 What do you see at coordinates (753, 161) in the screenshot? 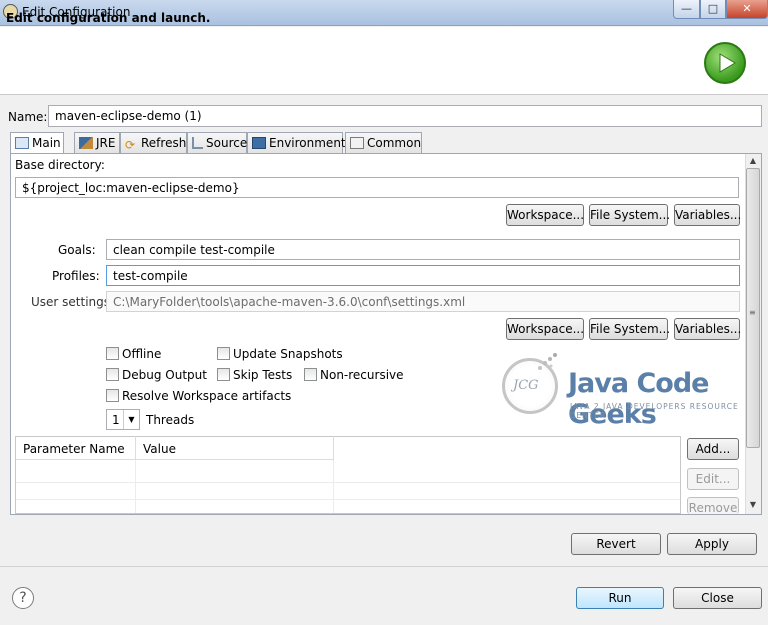
I see `scroll-up-icon: ▲` at bounding box center [753, 161].